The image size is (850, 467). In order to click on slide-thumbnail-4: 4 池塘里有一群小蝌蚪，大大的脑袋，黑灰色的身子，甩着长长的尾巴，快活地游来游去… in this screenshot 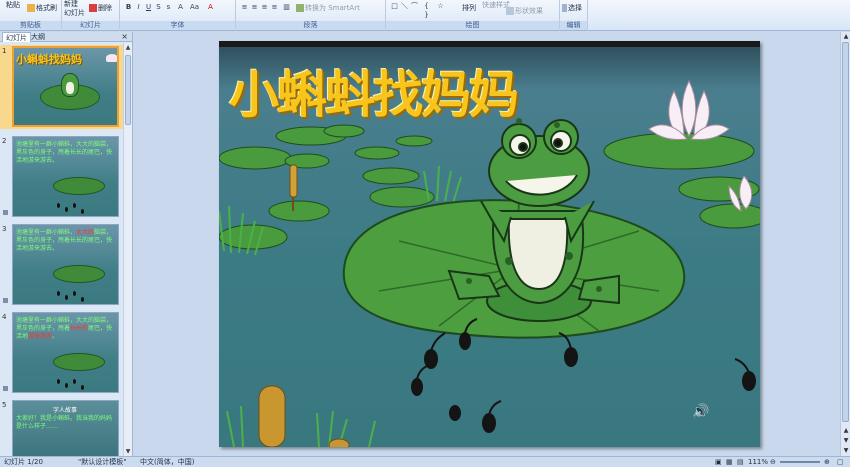, I will do `click(62, 353)`.